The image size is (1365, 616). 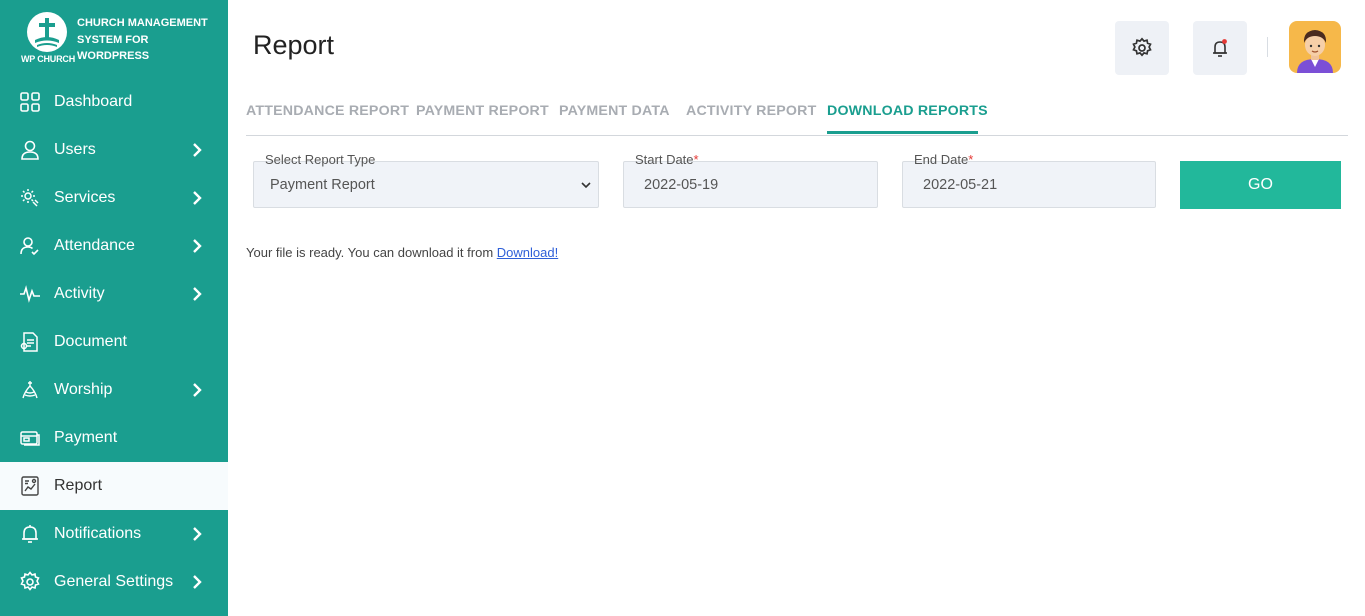 I want to click on start-date-wrapper: Start Date*, so click(x=750, y=180).